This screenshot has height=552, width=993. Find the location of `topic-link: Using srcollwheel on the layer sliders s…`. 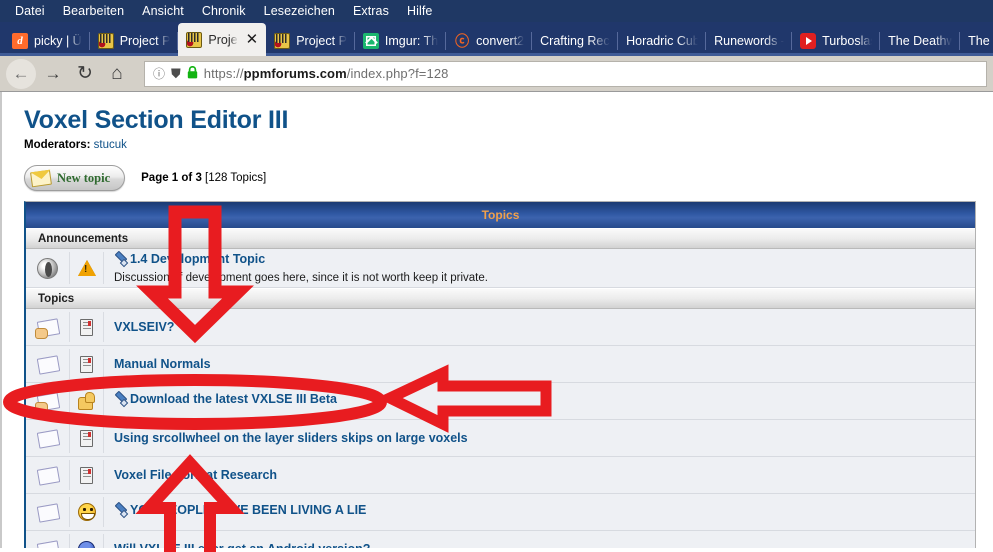

topic-link: Using srcollwheel on the layer sliders s… is located at coordinates (291, 438).